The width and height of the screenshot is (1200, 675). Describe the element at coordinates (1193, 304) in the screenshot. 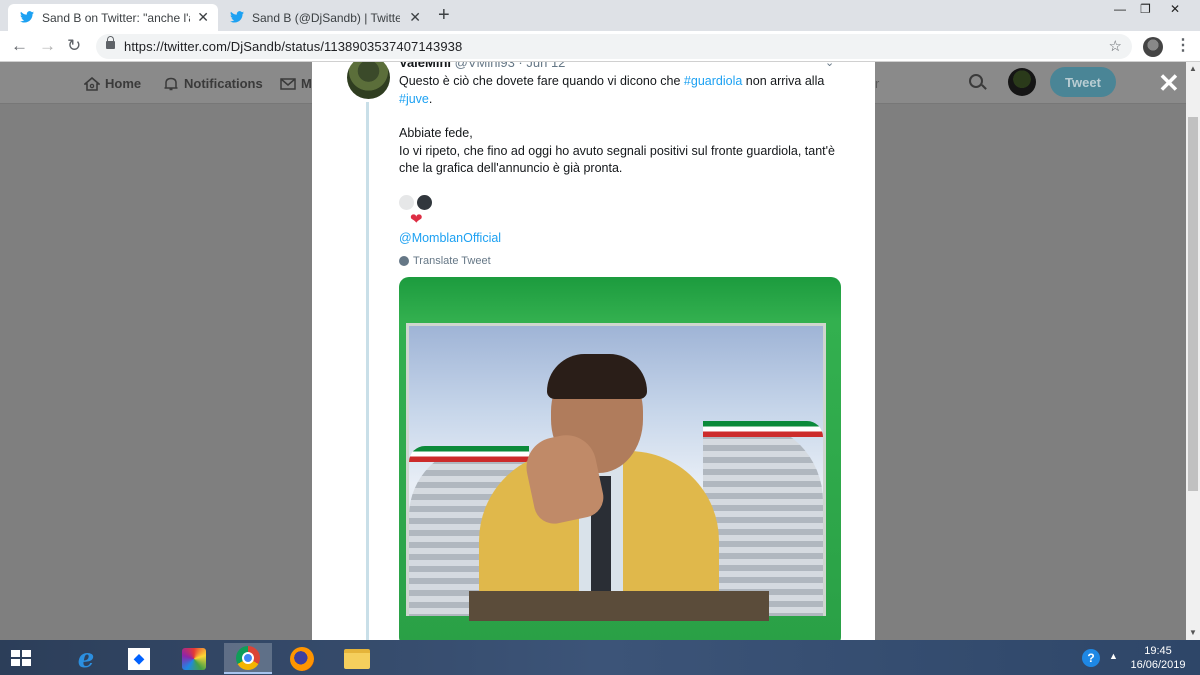

I see `scroll-thumb` at that location.